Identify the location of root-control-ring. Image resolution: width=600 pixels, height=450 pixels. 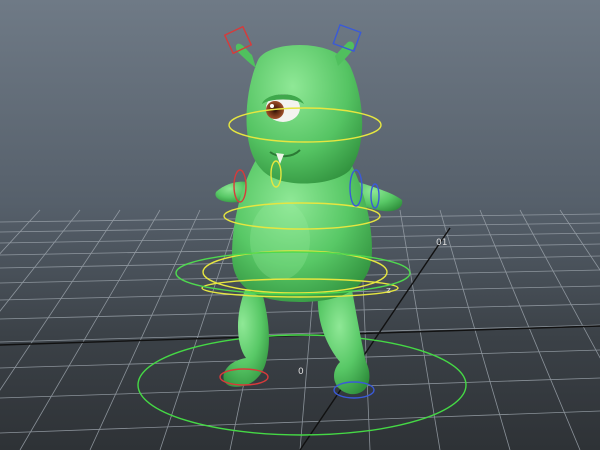
(302, 385).